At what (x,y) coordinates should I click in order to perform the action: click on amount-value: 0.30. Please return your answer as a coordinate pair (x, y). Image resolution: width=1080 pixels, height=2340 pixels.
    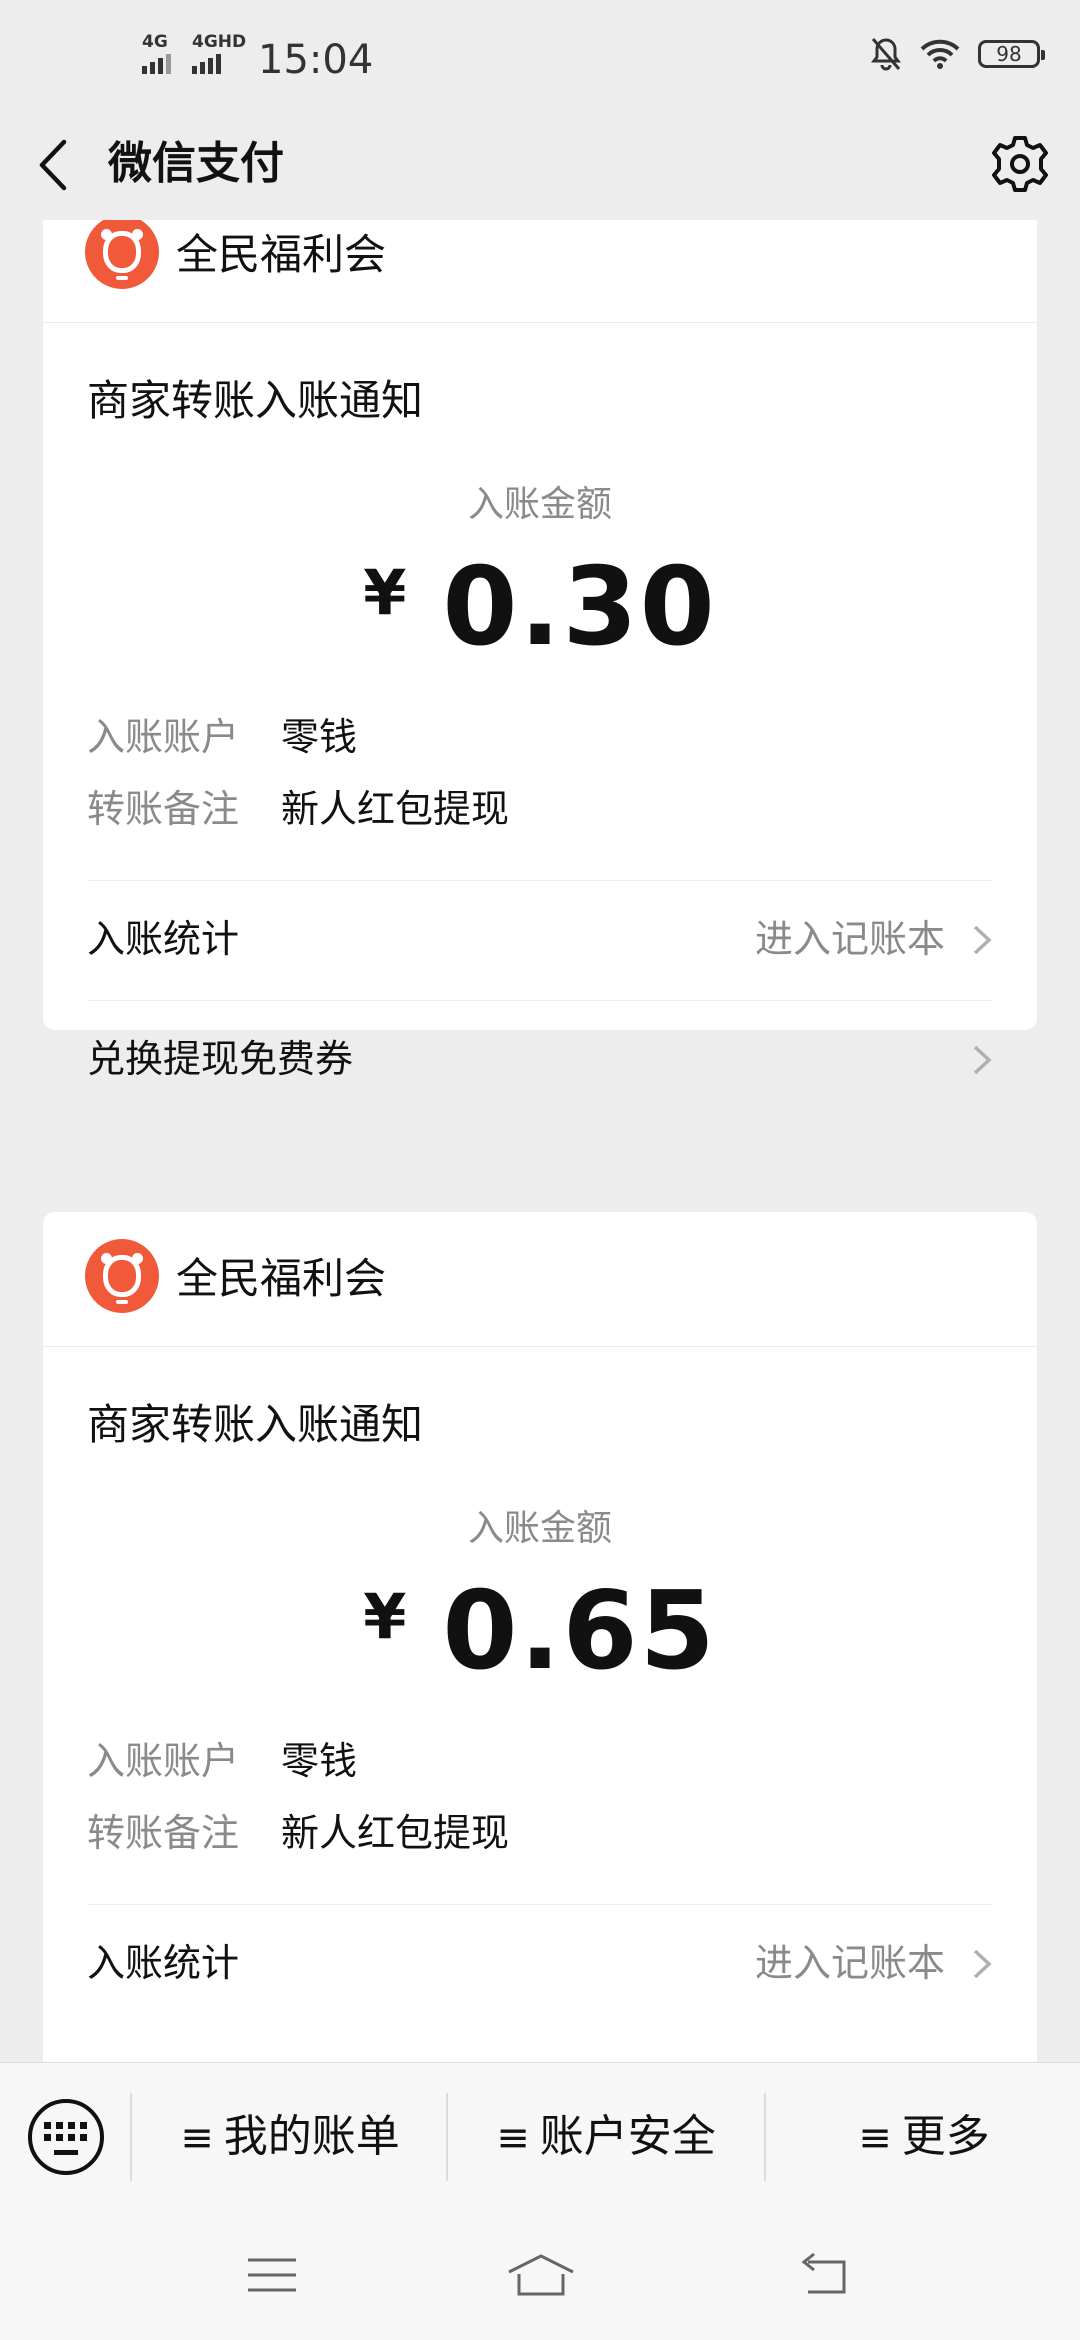
    Looking at the image, I should click on (579, 607).